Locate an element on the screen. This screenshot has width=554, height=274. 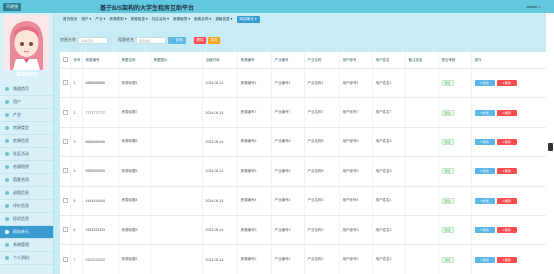
sidebar-item-rental: 房源租赁 is located at coordinates (26, 167).